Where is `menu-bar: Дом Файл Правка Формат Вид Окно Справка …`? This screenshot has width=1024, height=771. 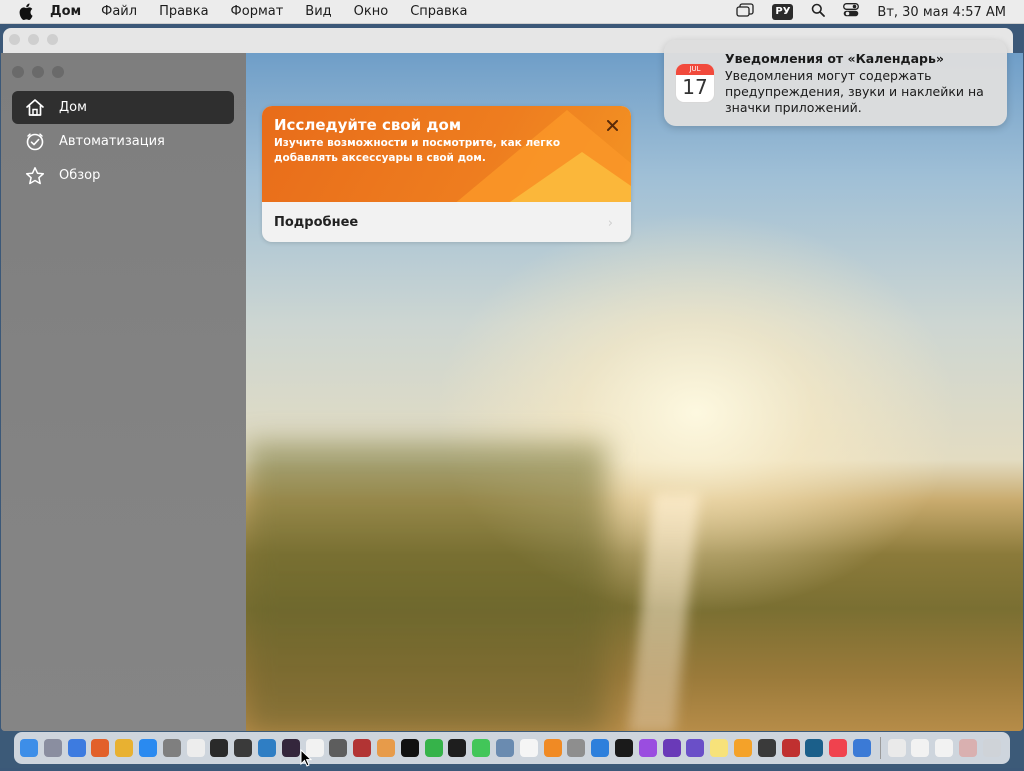
menu-bar: Дом Файл Правка Формат Вид Окно Справка … is located at coordinates (512, 12).